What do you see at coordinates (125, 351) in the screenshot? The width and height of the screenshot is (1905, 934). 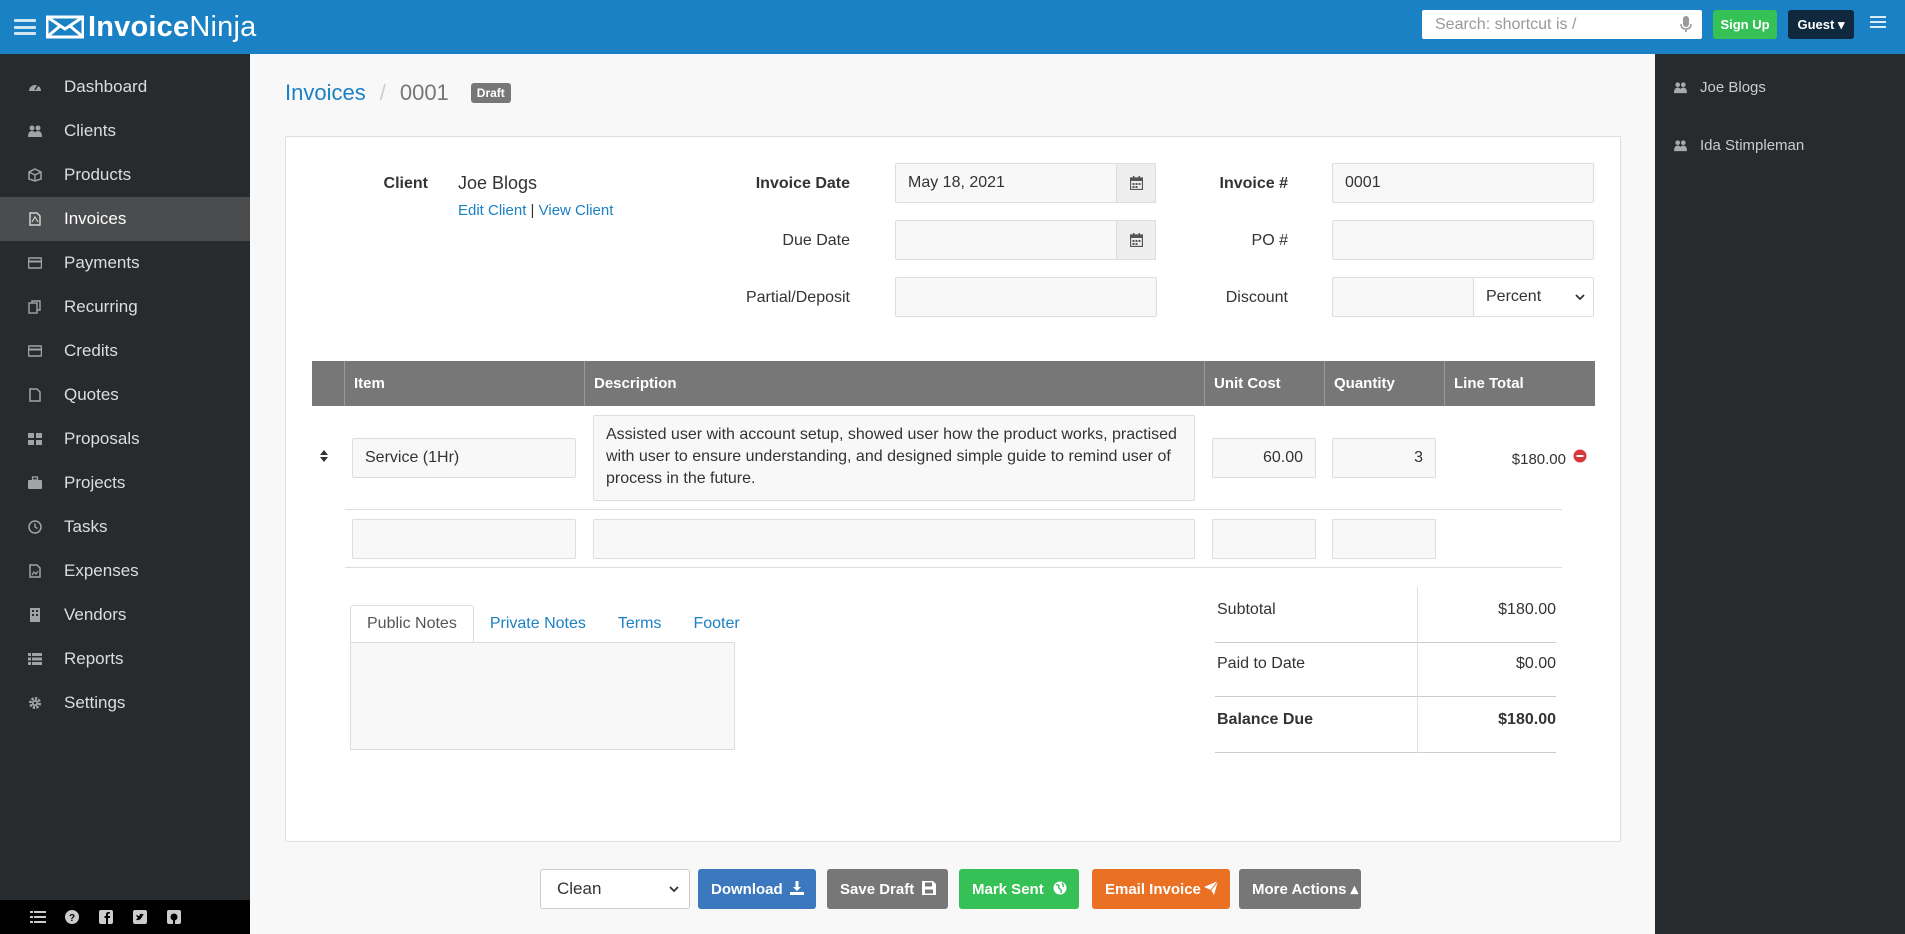 I see `sidebar-item-credits: Credits` at bounding box center [125, 351].